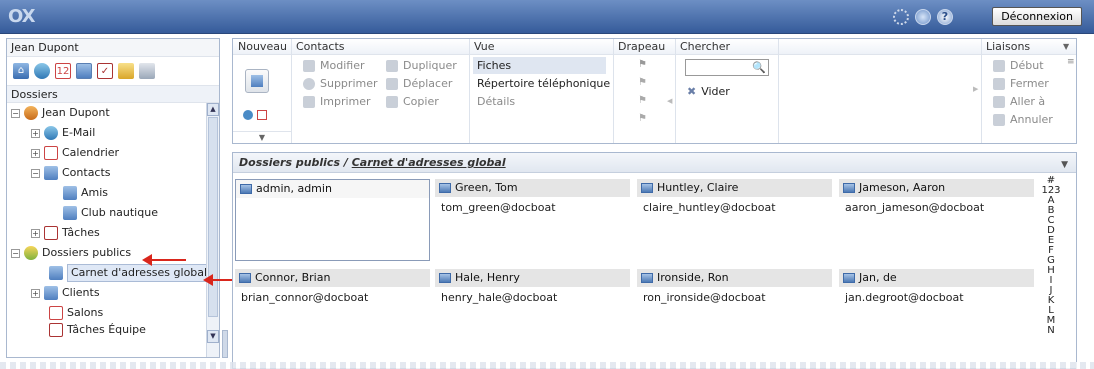 Image resolution: width=1094 pixels, height=369 pixels. What do you see at coordinates (97, 330) in the screenshot?
I see `tree-item-taches-equipe: Tâches Équipe` at bounding box center [97, 330].